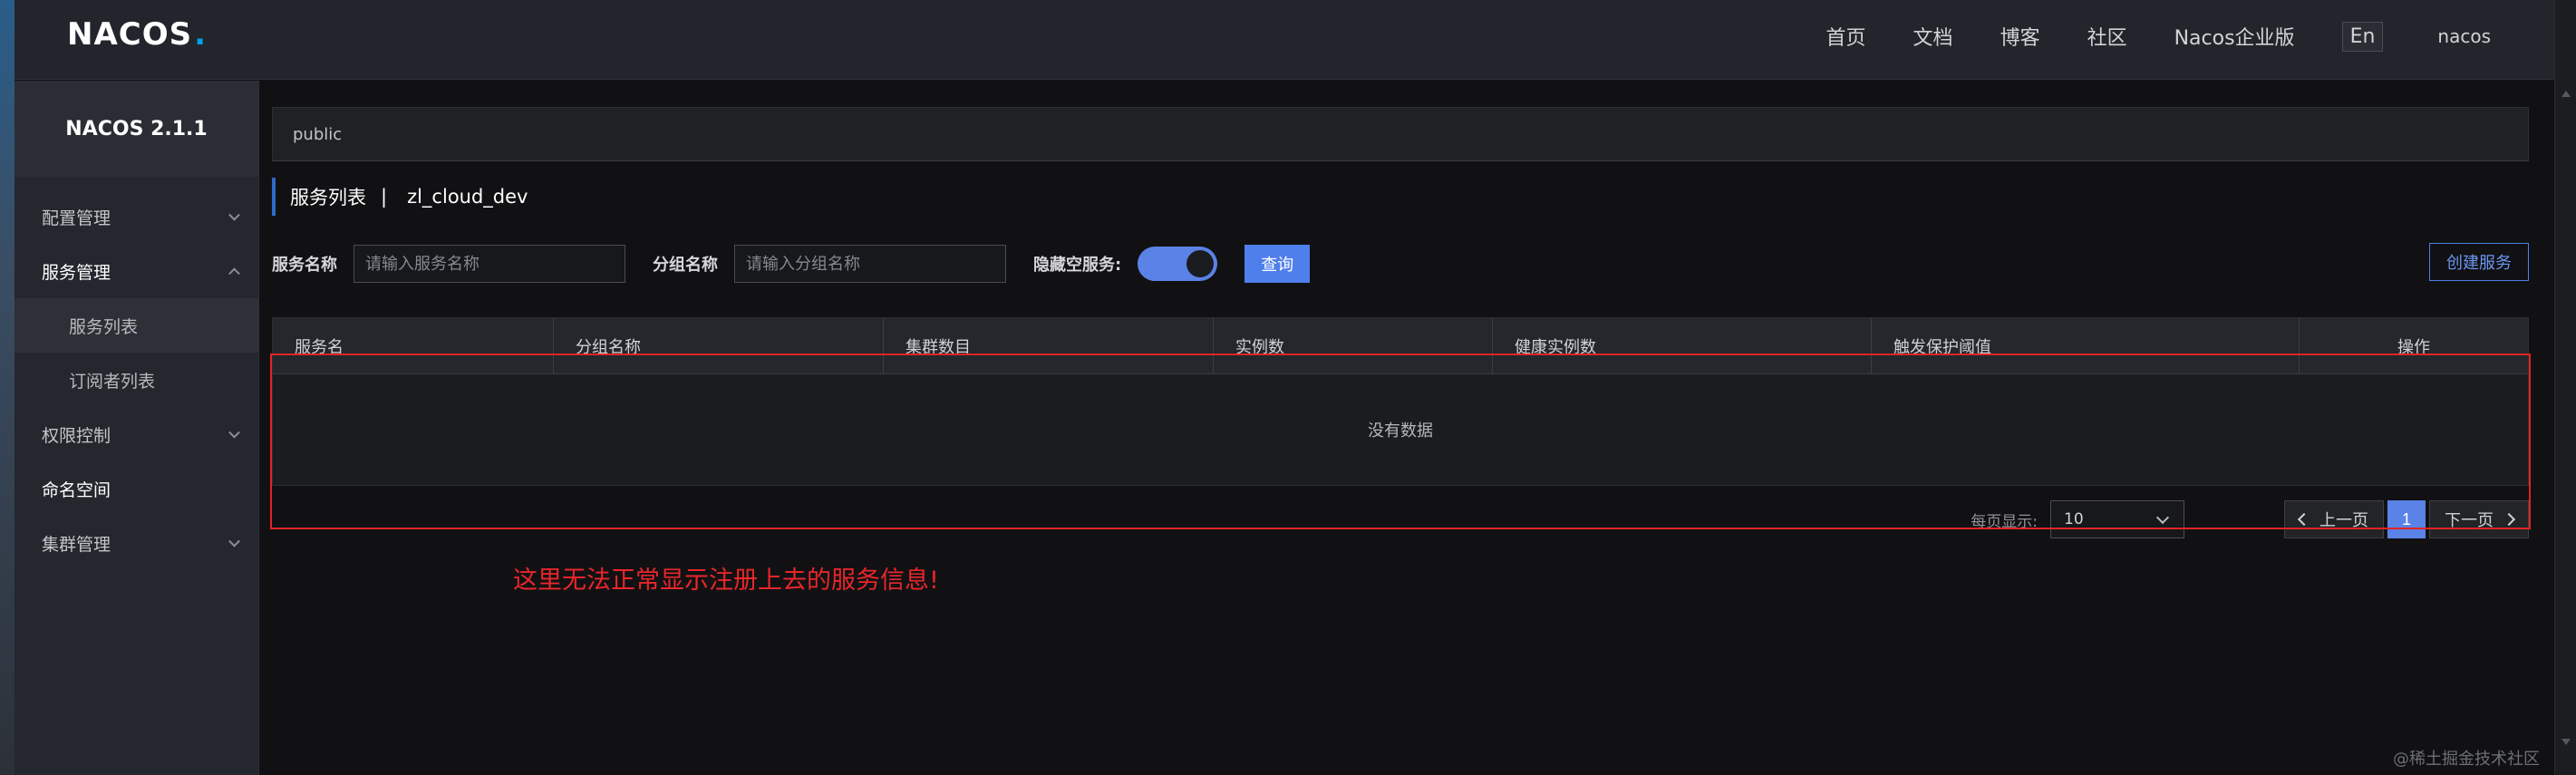 The width and height of the screenshot is (2576, 775). Describe the element at coordinates (76, 218) in the screenshot. I see `sidebar-item-label: 配置管理` at that location.